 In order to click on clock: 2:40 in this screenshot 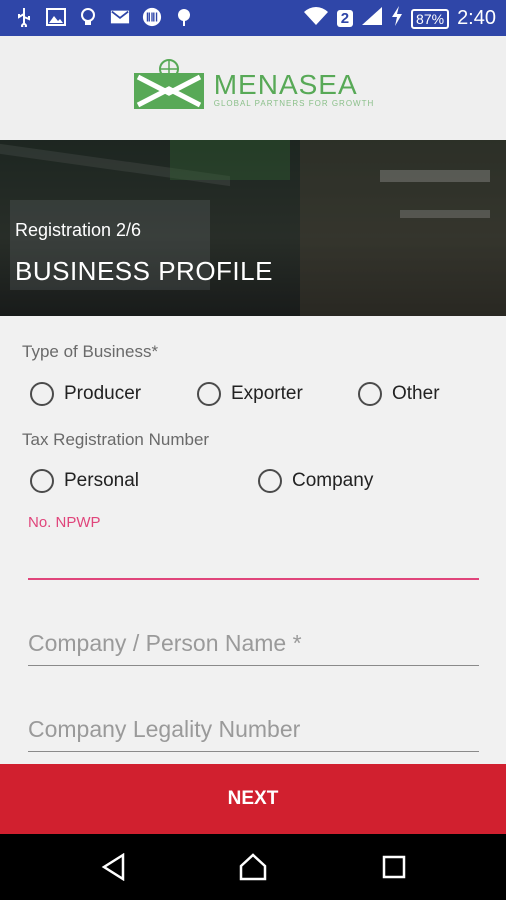, I will do `click(476, 18)`.